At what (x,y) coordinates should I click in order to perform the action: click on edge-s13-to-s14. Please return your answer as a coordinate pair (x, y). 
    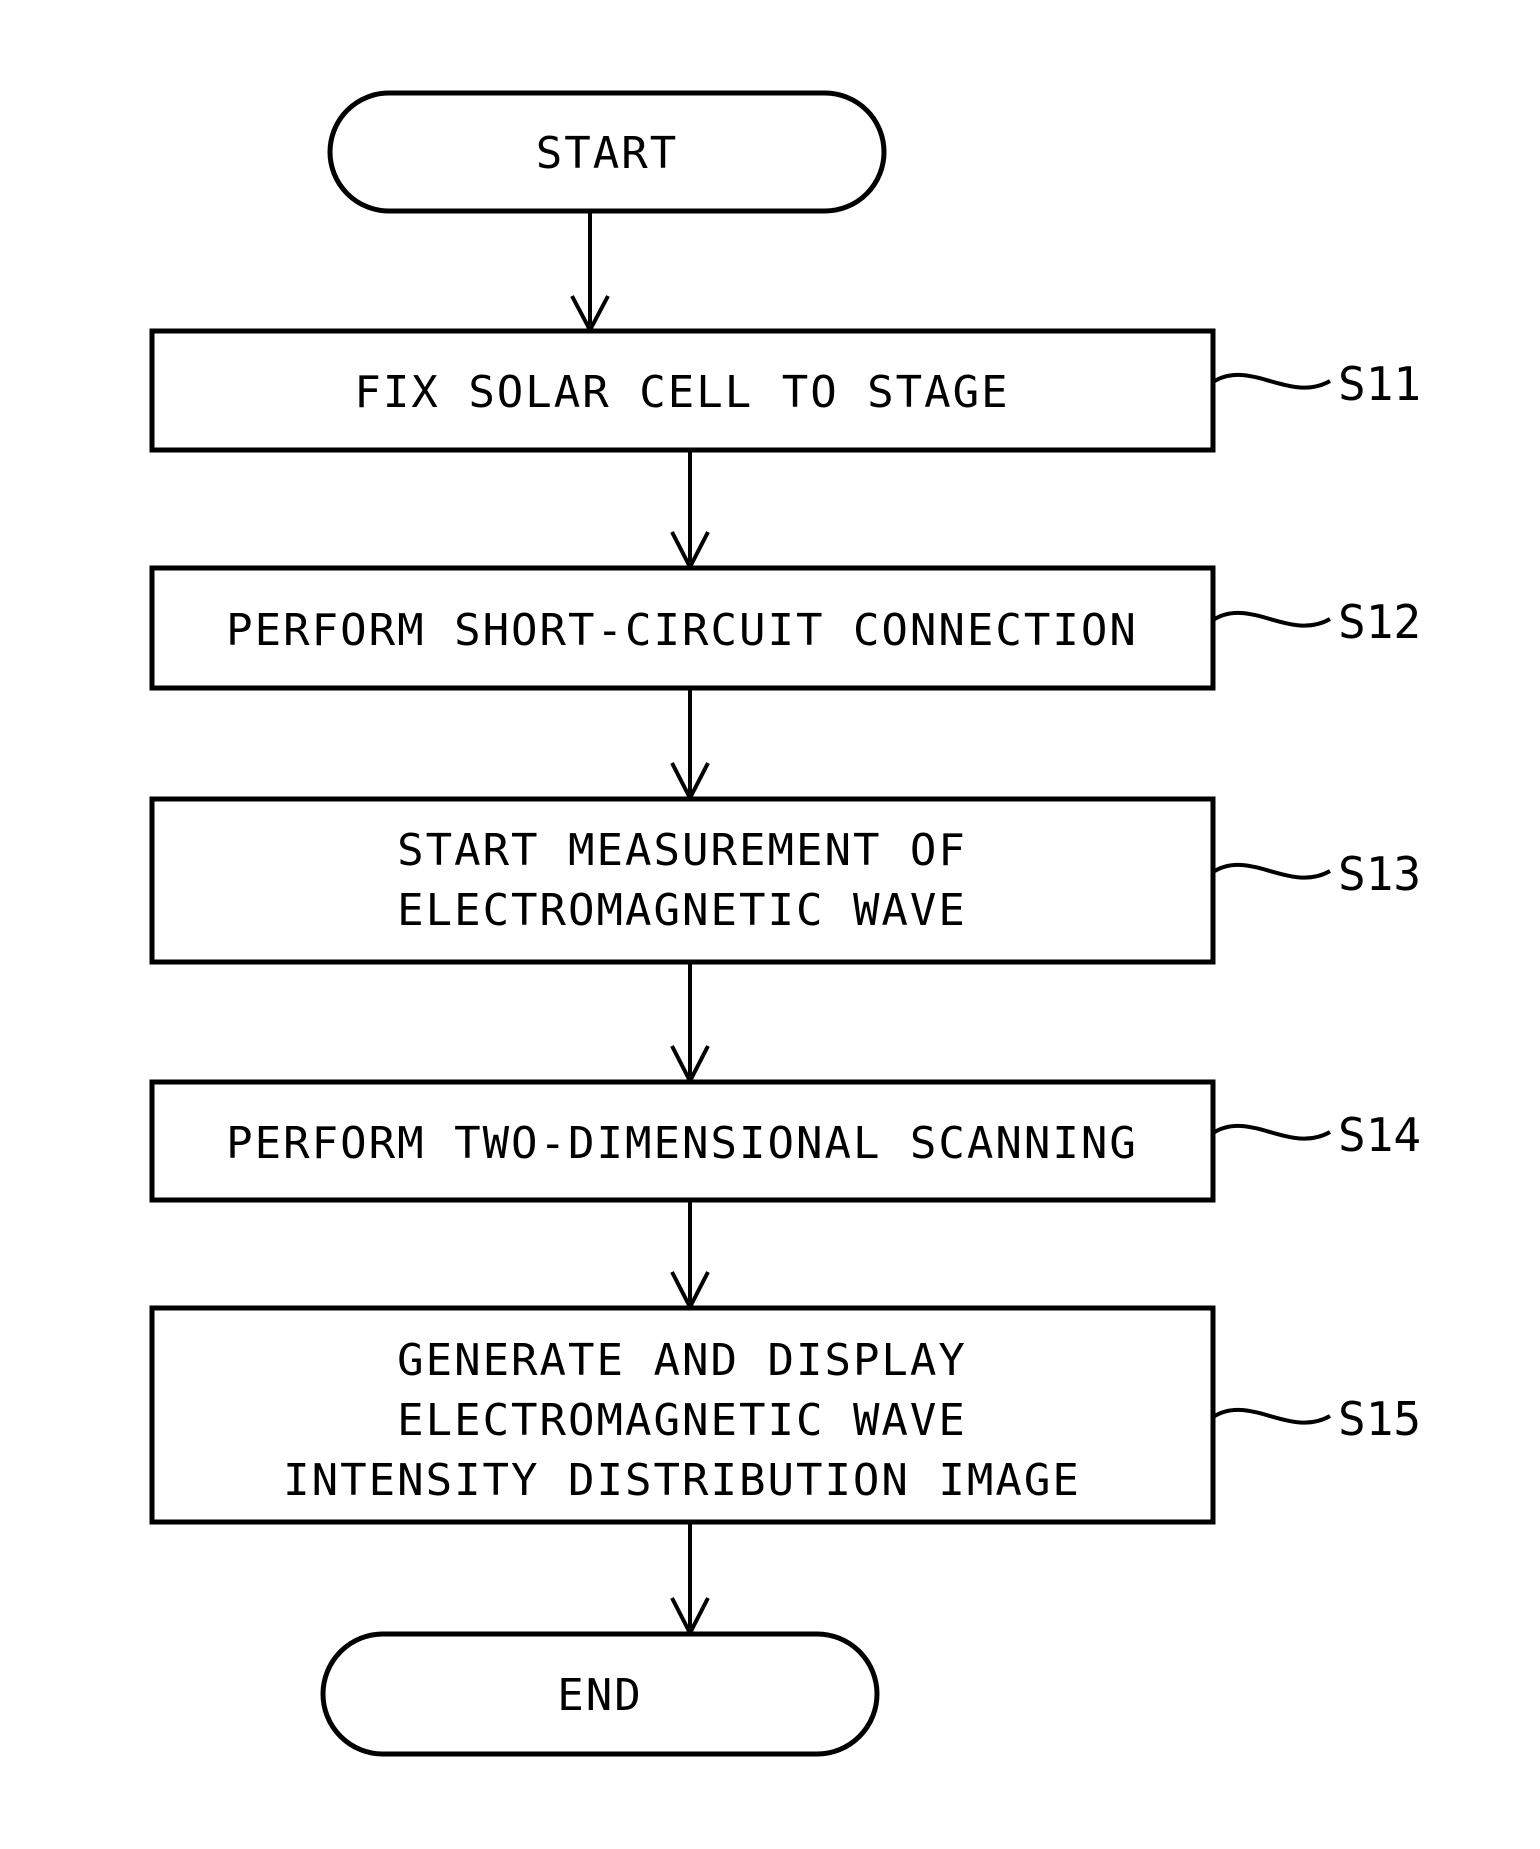
    Looking at the image, I should click on (690, 1024).